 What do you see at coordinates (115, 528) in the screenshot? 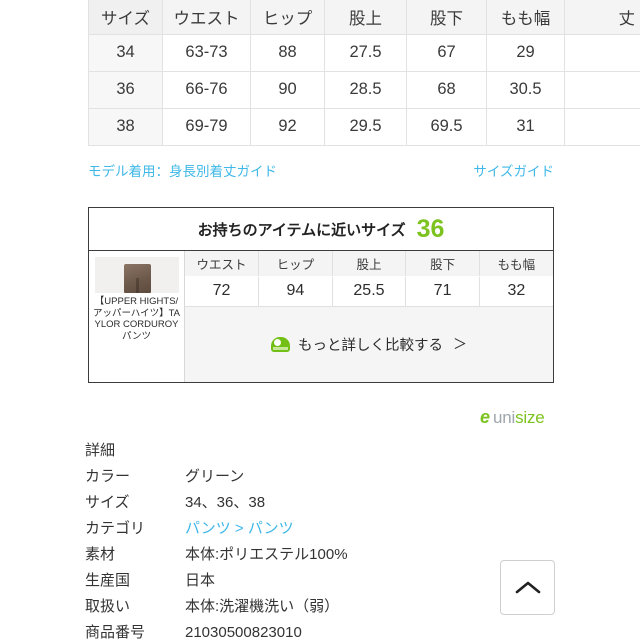
I see `detail-label: カテゴリ` at bounding box center [115, 528].